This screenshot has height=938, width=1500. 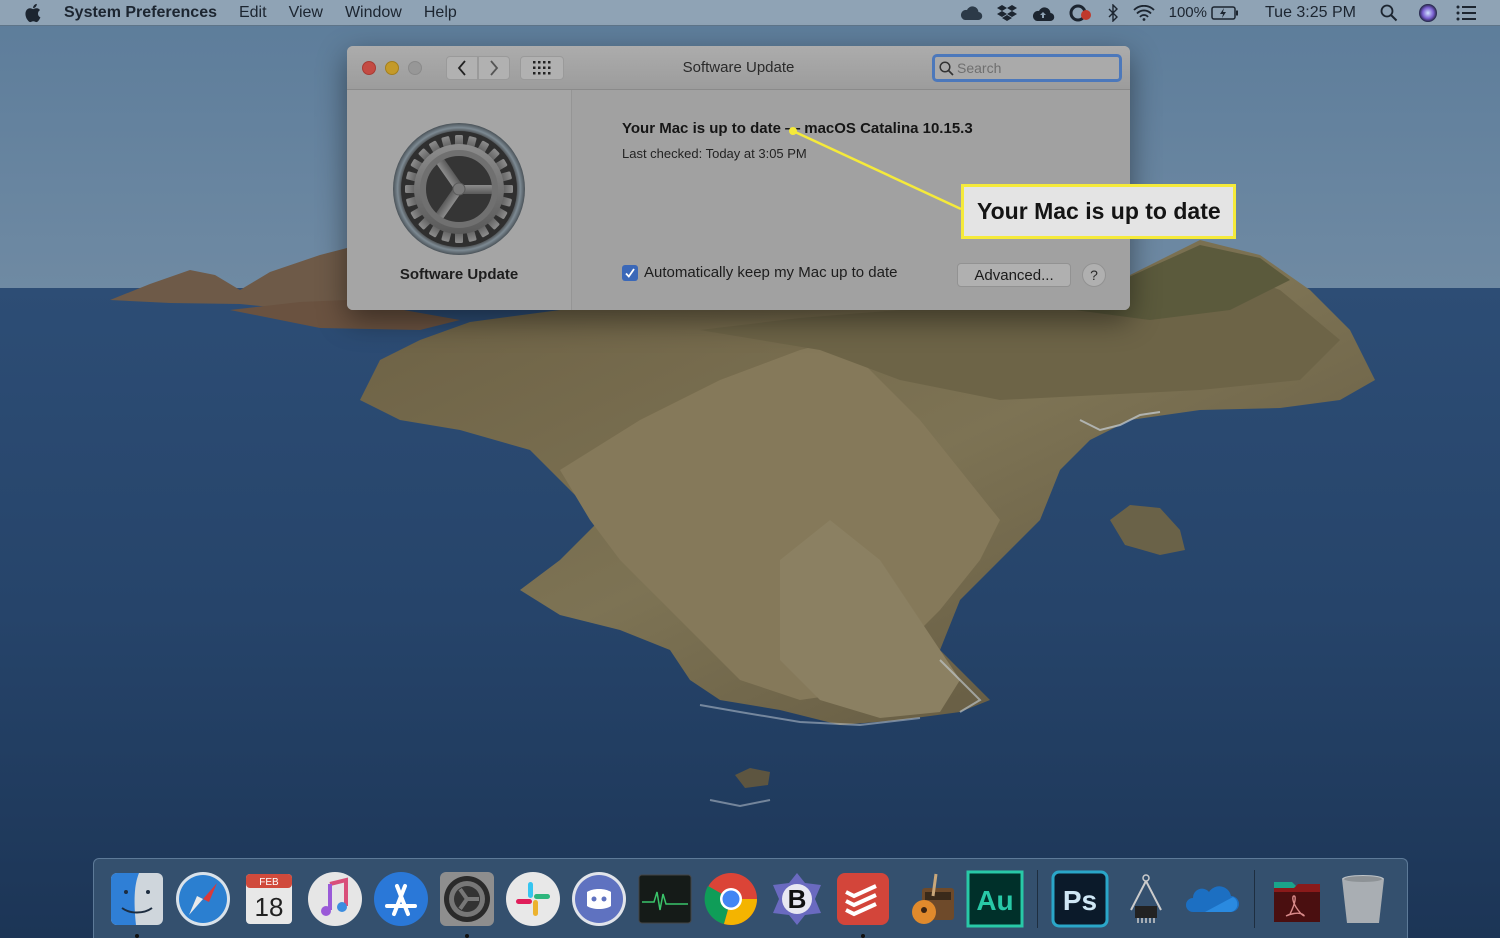 I want to click on chrome-icon, so click(x=730, y=898).